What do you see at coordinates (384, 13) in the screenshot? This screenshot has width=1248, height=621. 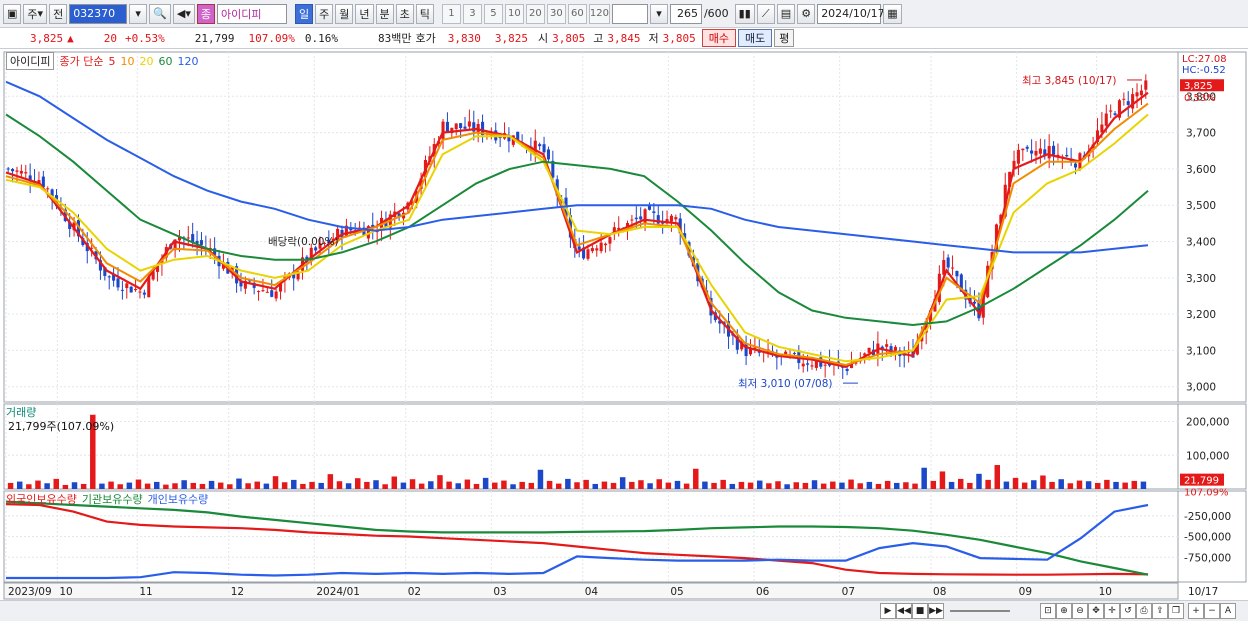 I see `interval-minute: 분` at bounding box center [384, 13].